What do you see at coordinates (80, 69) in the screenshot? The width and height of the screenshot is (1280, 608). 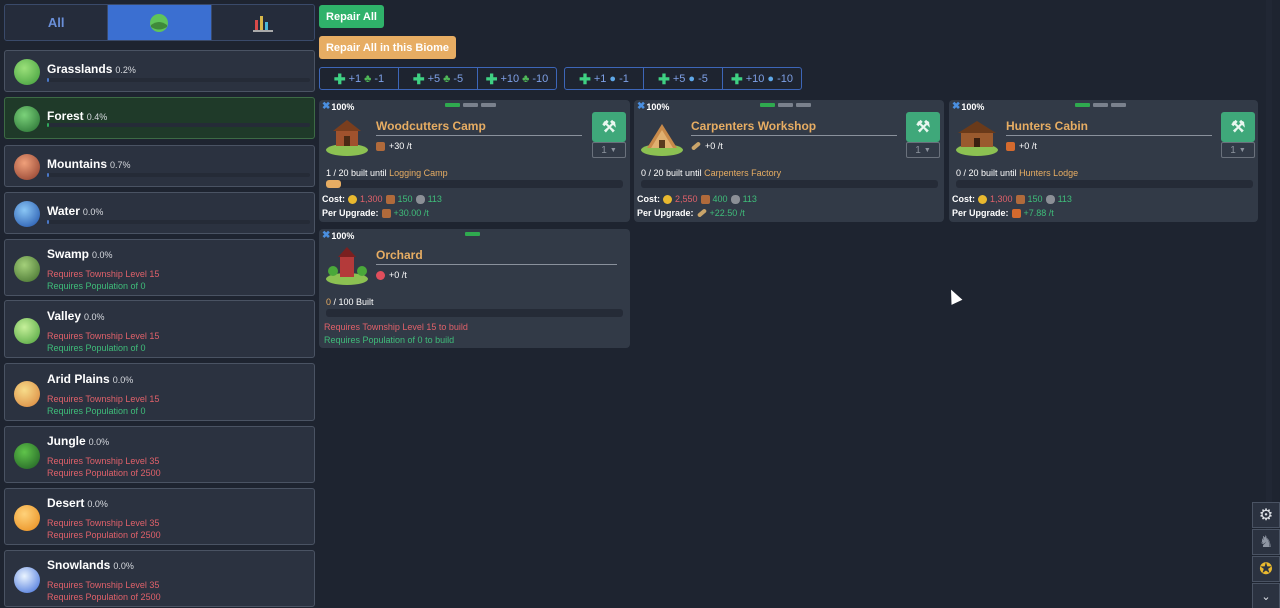 I see `biome-name: Grasslands` at bounding box center [80, 69].